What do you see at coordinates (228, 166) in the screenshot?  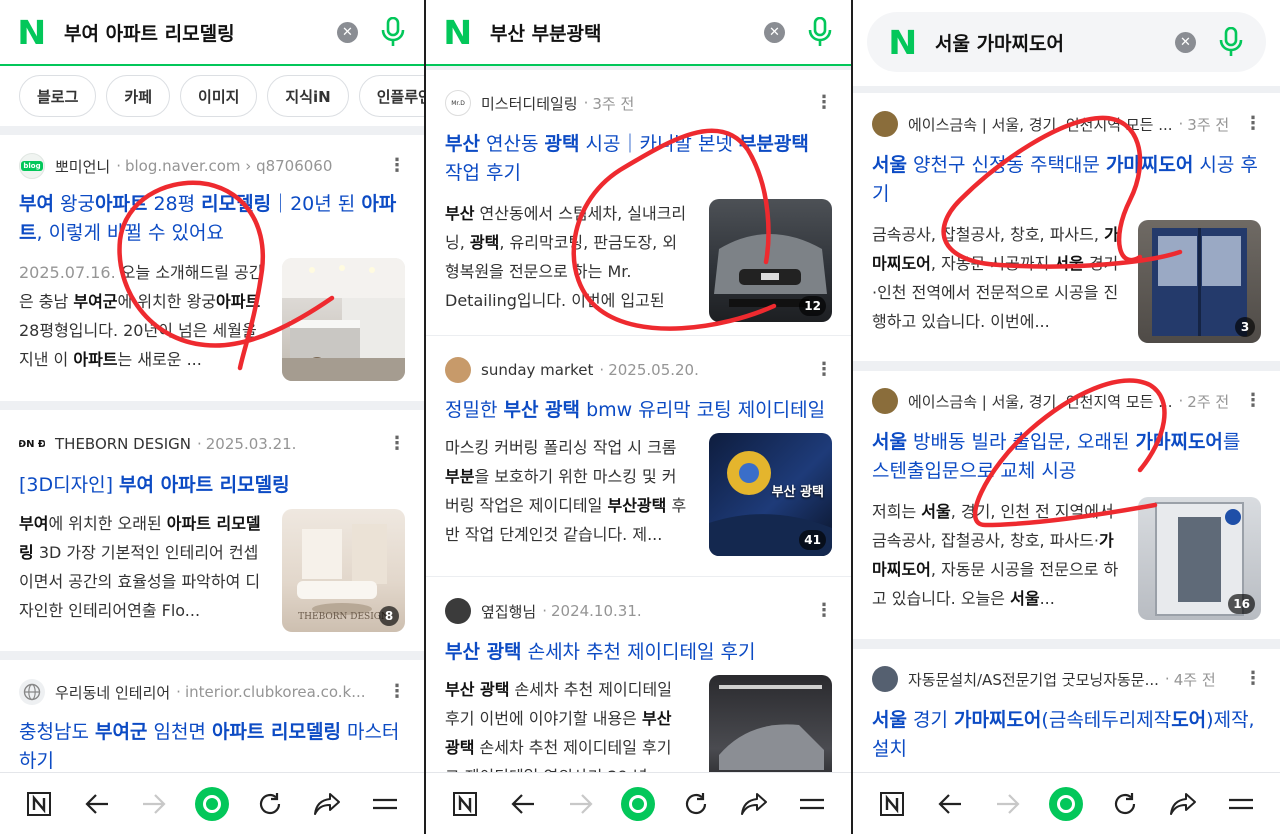 I see `source-url: blog.naver.com › q8706060` at bounding box center [228, 166].